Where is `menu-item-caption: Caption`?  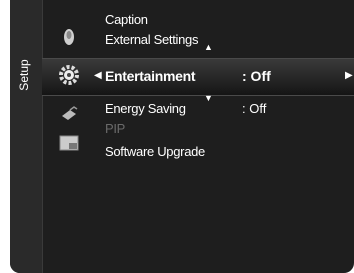
menu-item-caption: Caption is located at coordinates (126, 19).